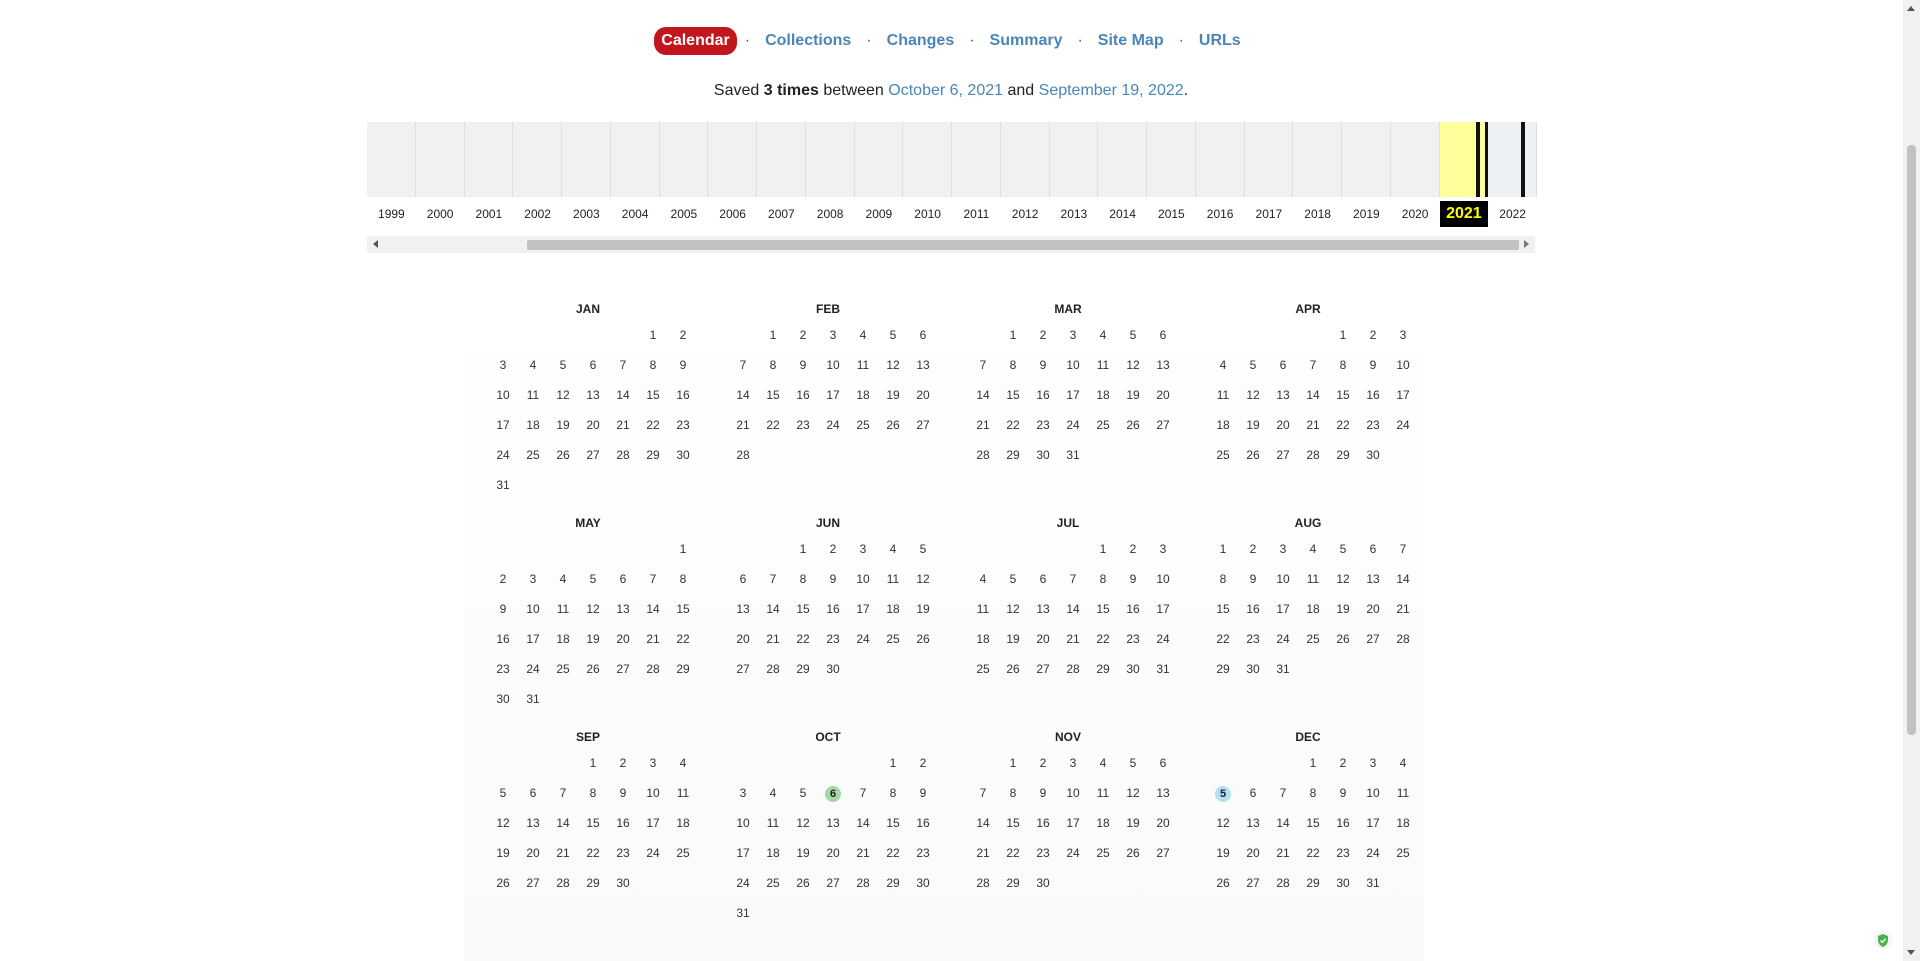  Describe the element at coordinates (945, 90) in the screenshot. I see `first-capture-link: October 6, 2021` at that location.